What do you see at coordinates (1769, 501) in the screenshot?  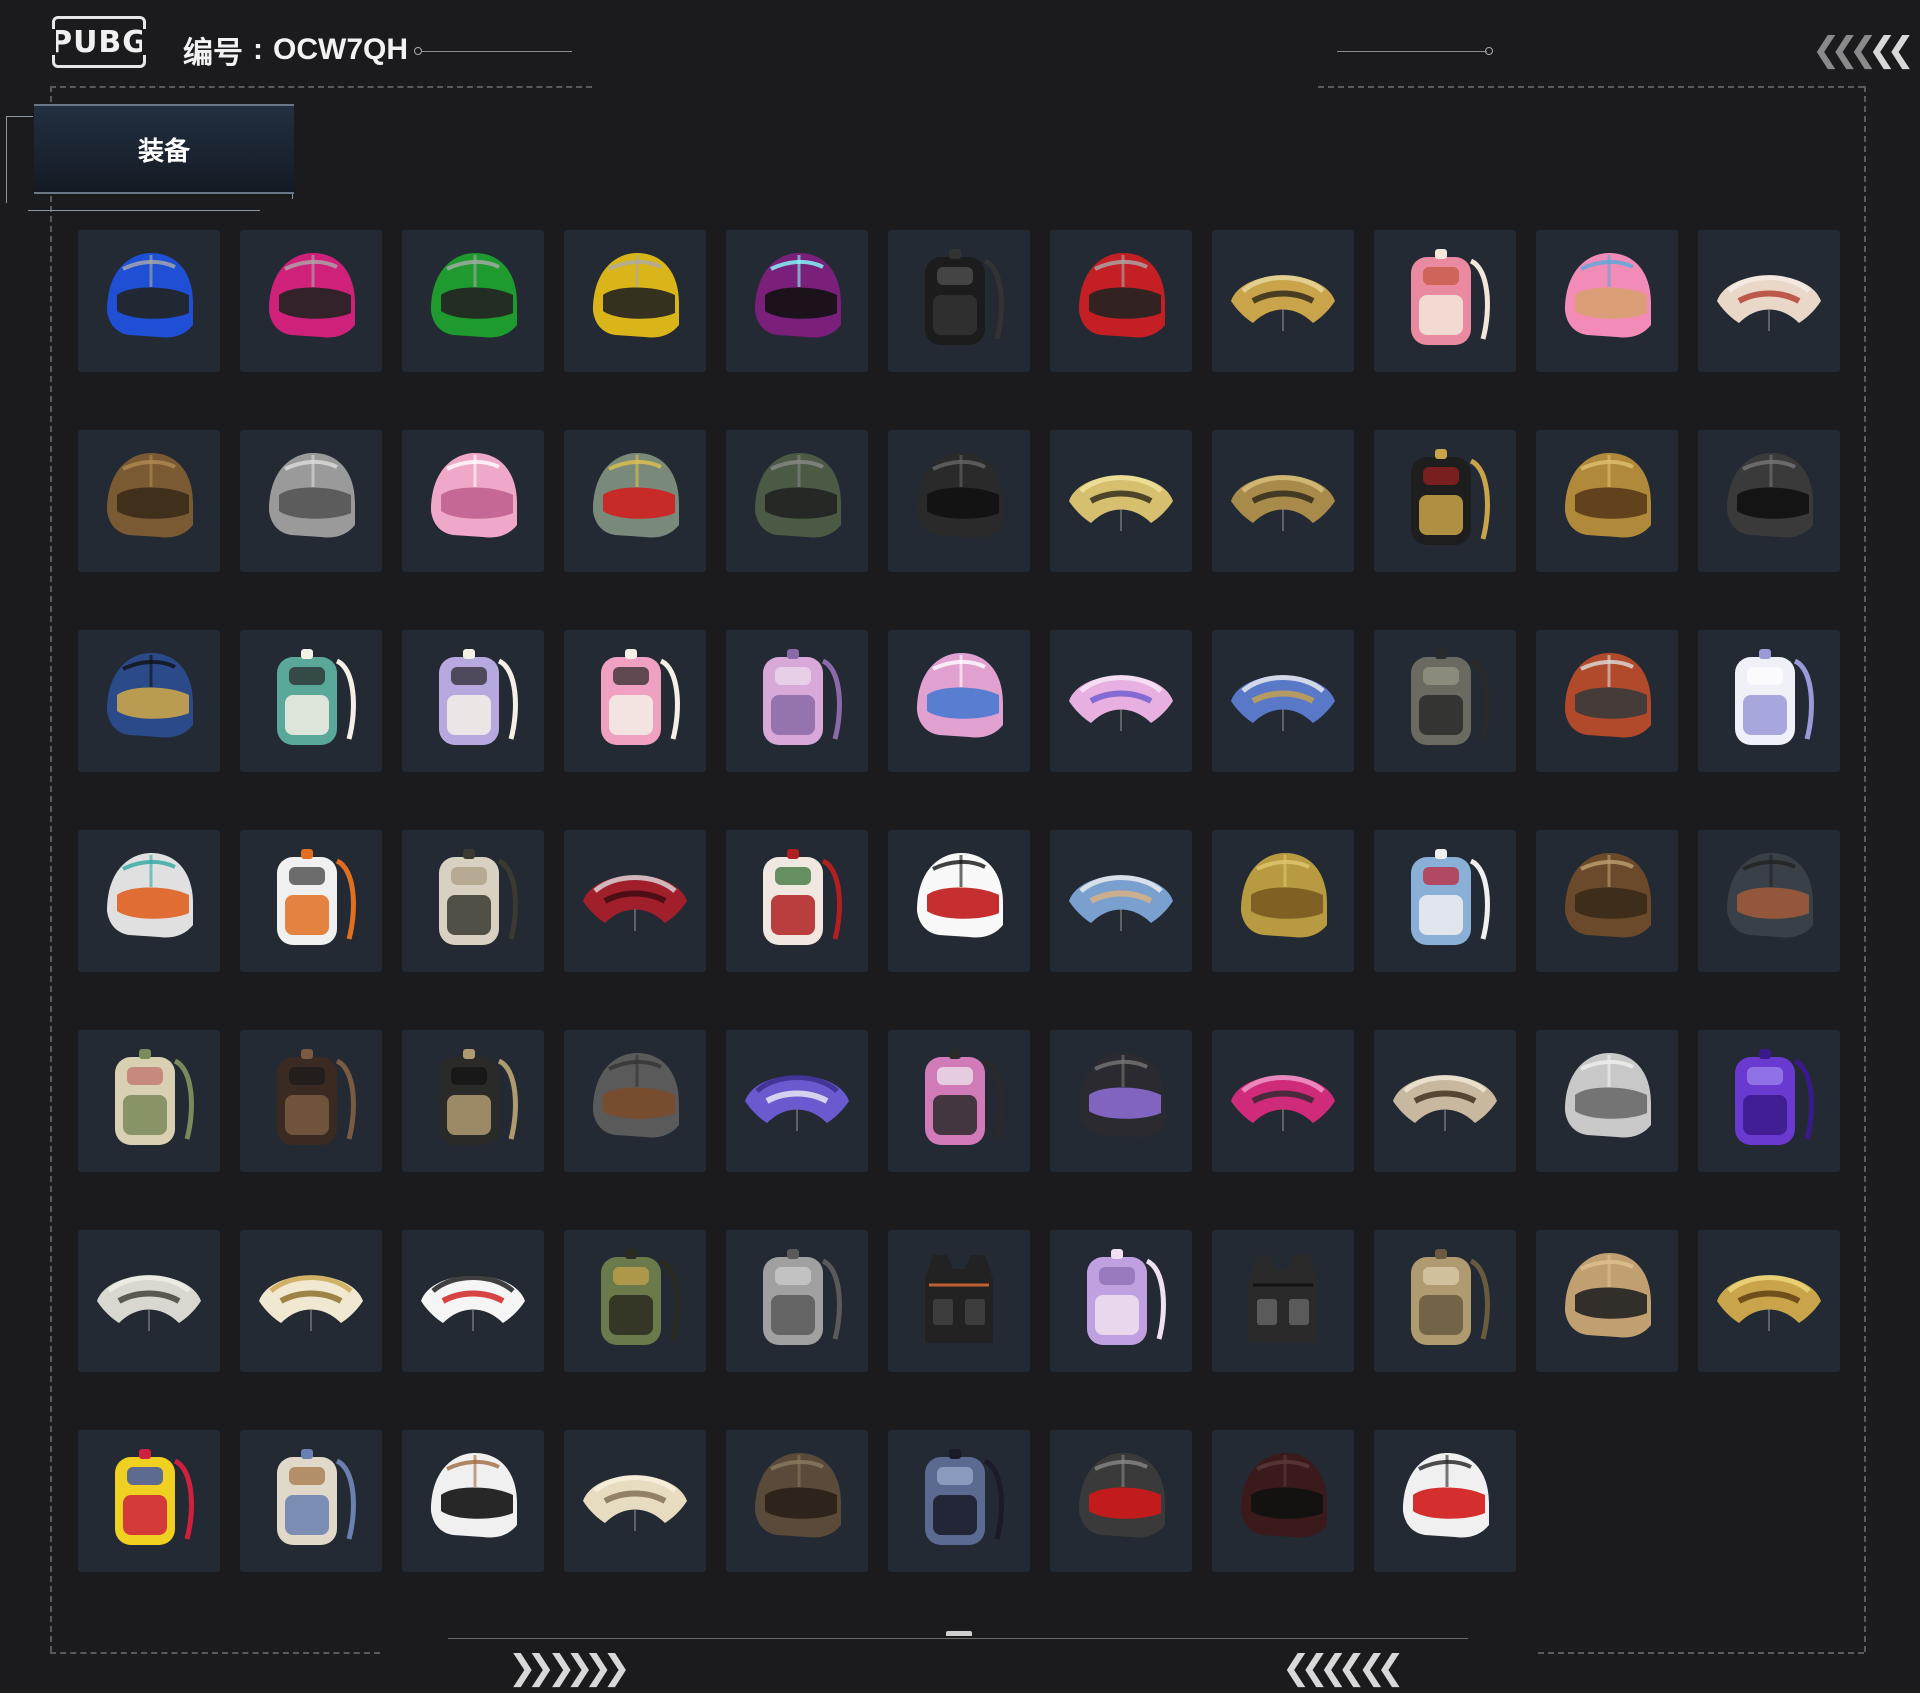 I see `equipment-item-helmet-dark-ops` at bounding box center [1769, 501].